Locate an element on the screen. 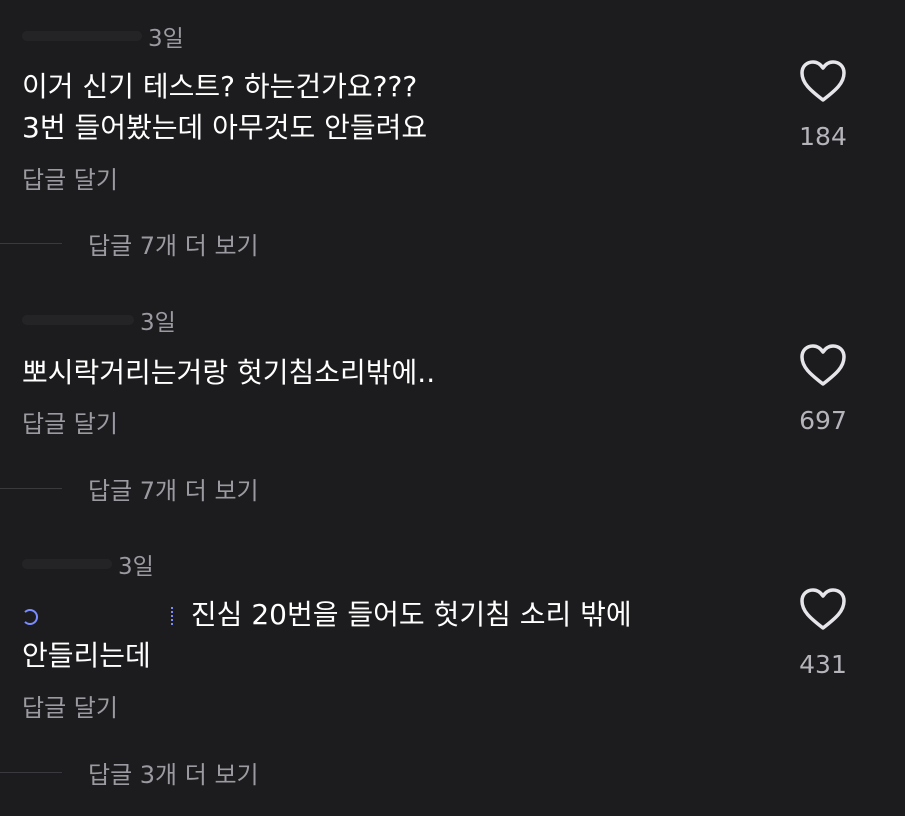  like-count: 184 is located at coordinates (823, 136).